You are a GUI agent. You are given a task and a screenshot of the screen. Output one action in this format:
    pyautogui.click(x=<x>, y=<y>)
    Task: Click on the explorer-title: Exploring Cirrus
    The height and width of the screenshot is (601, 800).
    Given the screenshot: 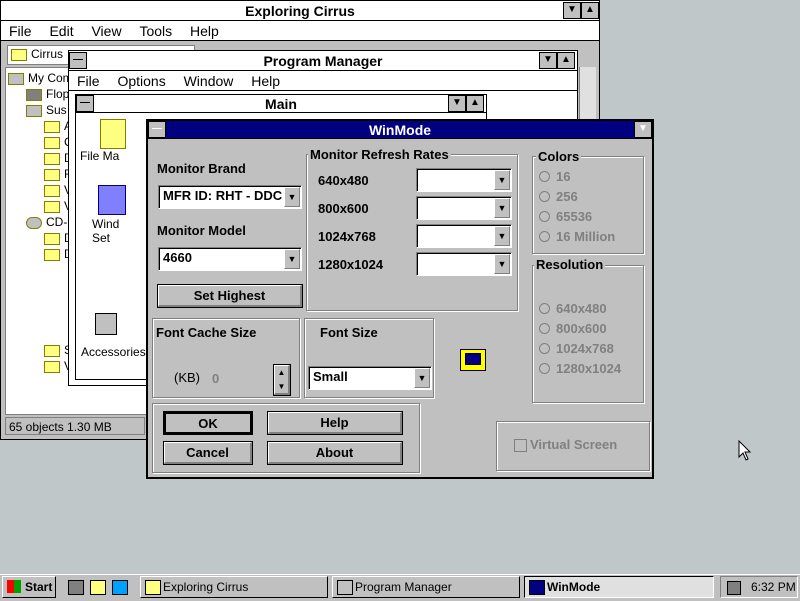 What is the action you would take?
    pyautogui.click(x=300, y=11)
    